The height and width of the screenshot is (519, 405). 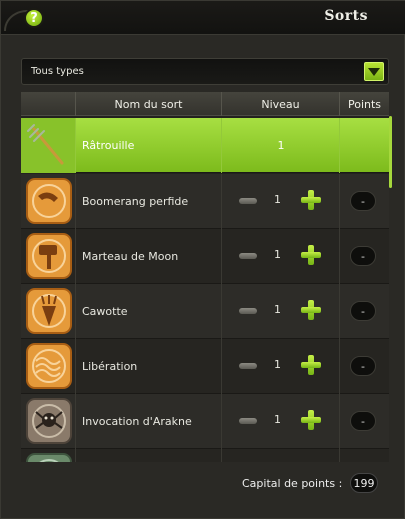 I want to click on spell-level-cell, so click(x=281, y=455).